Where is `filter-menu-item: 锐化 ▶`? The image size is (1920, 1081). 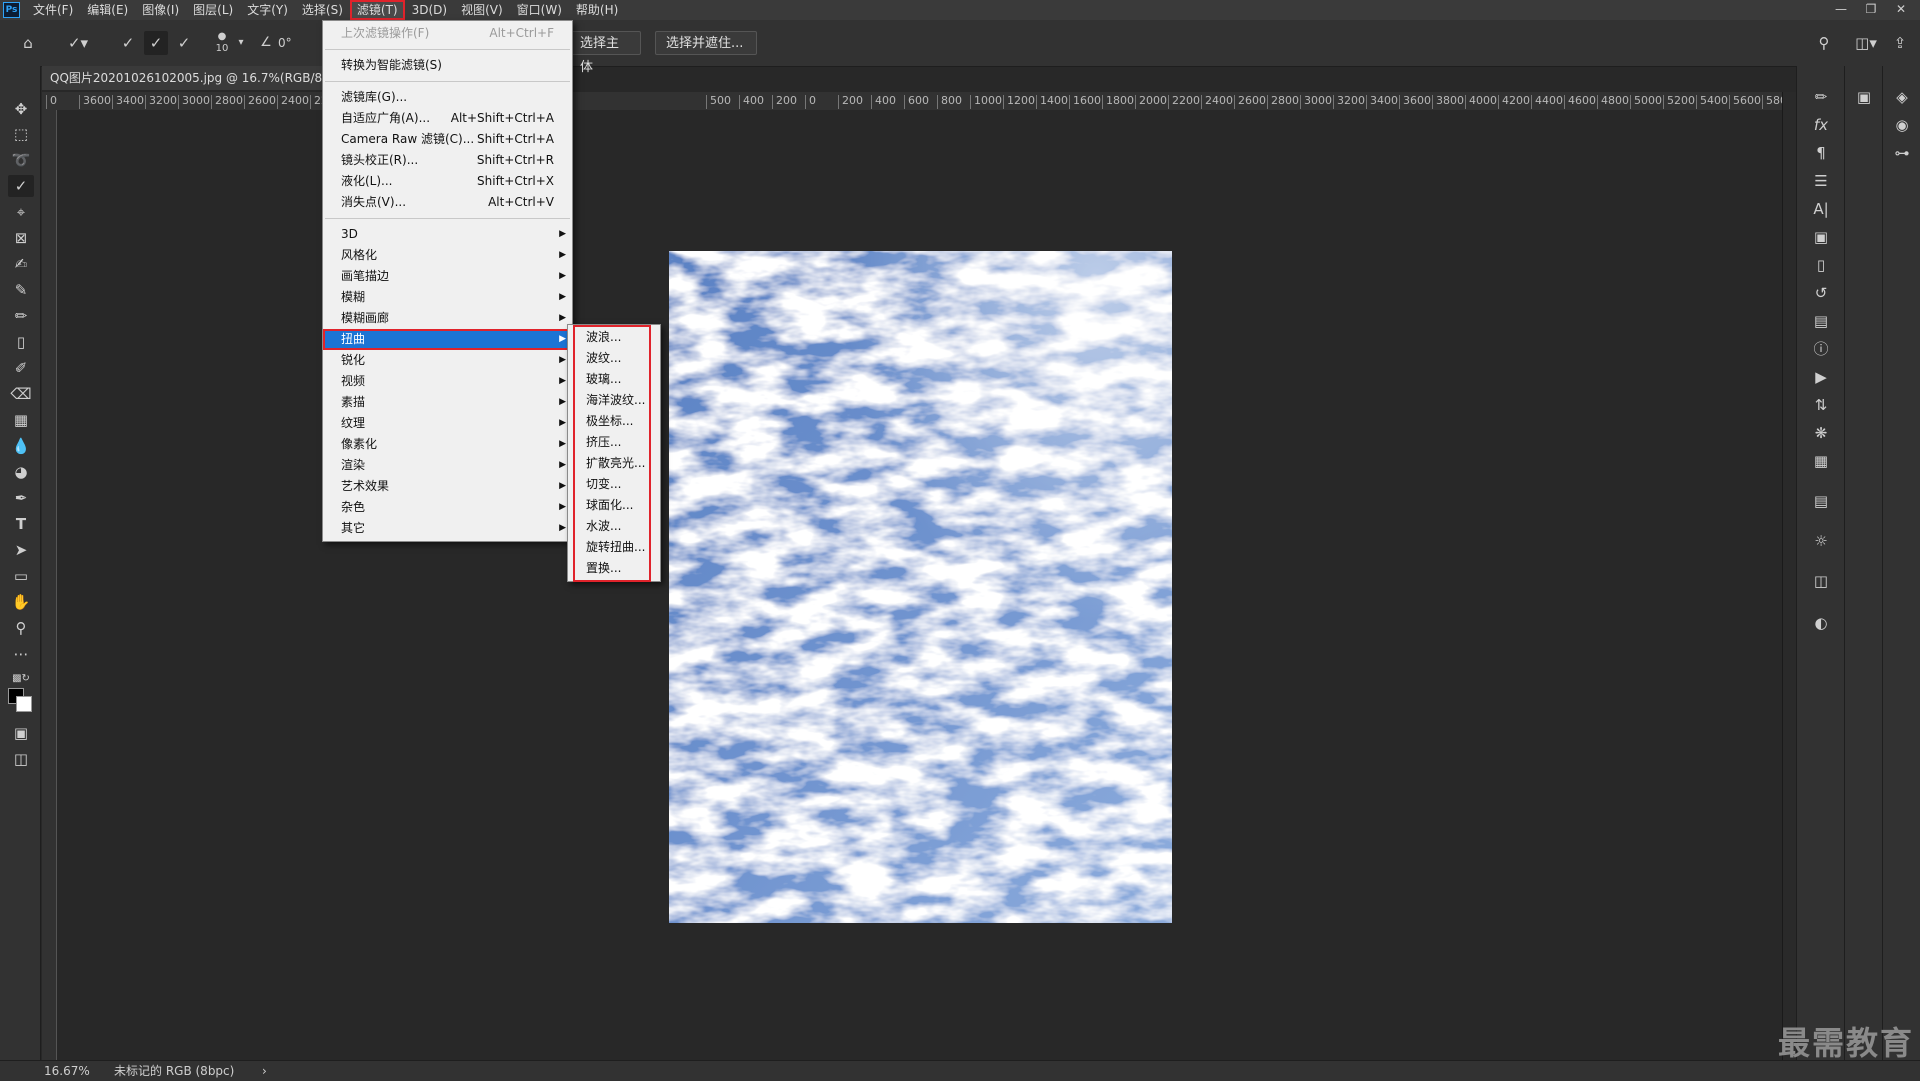 filter-menu-item: 锐化 ▶ is located at coordinates (447, 360).